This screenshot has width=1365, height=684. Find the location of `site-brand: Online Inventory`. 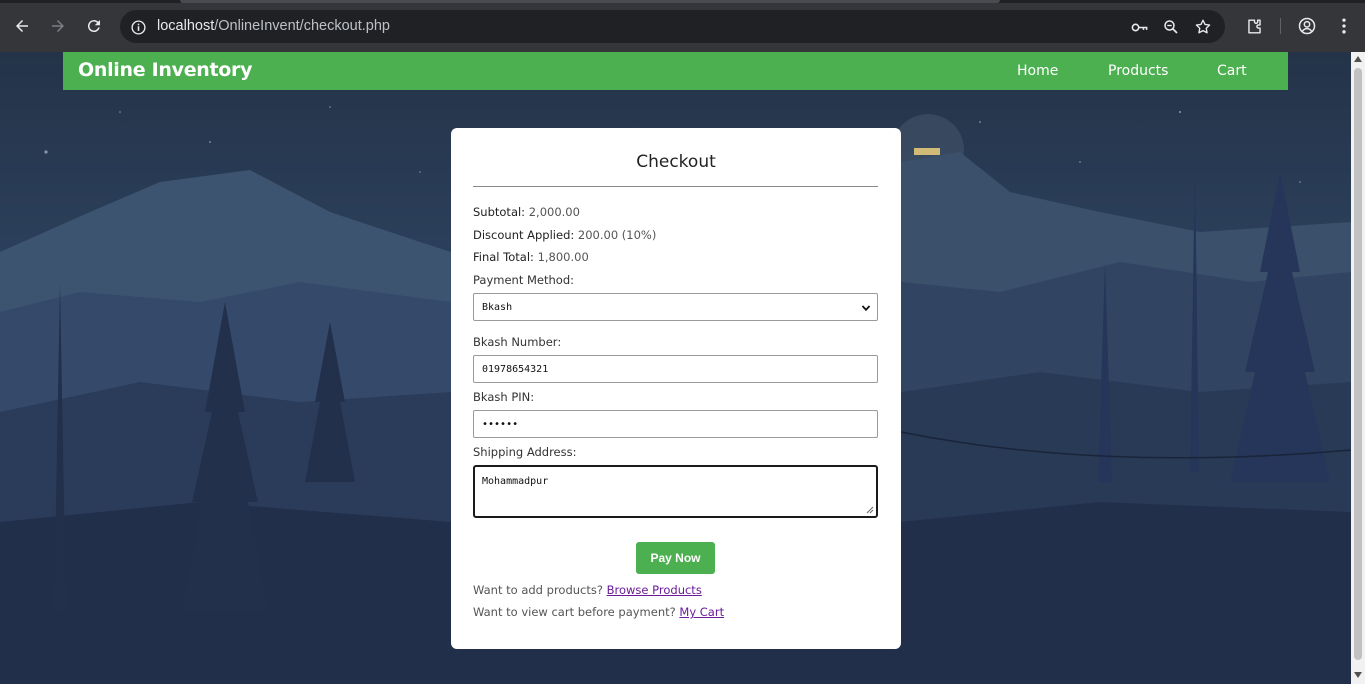

site-brand: Online Inventory is located at coordinates (165, 70).